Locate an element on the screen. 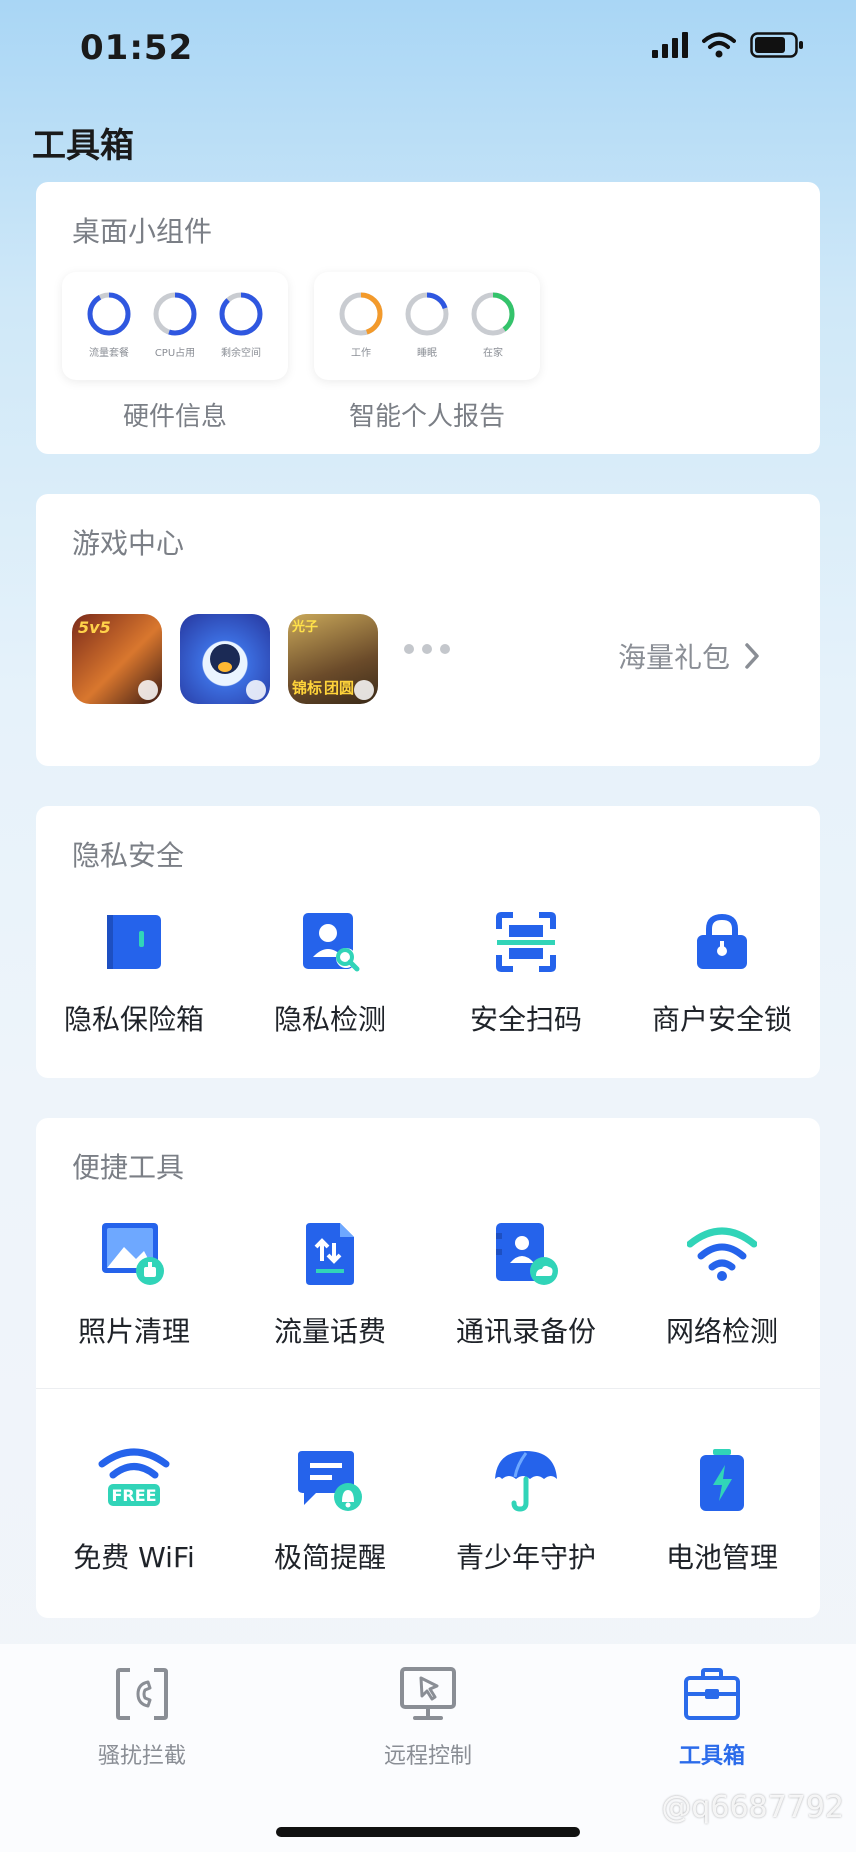 Image resolution: width=856 pixels, height=1852 pixels. privacy-check-icon is located at coordinates (331, 942).